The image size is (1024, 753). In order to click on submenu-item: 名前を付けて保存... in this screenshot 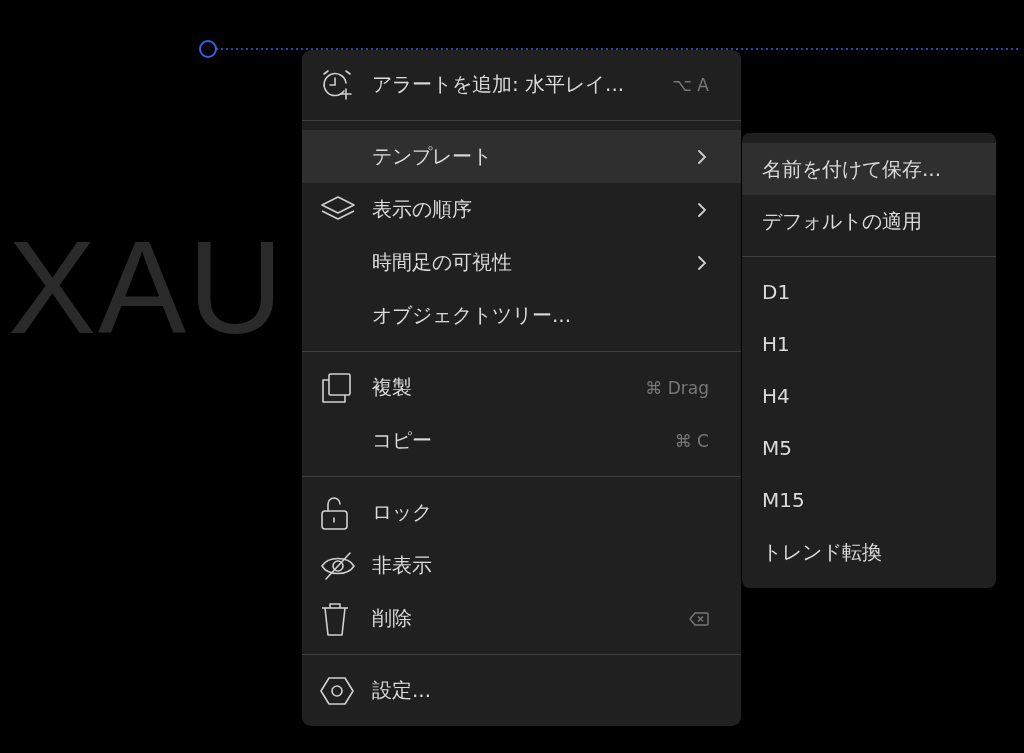, I will do `click(869, 169)`.